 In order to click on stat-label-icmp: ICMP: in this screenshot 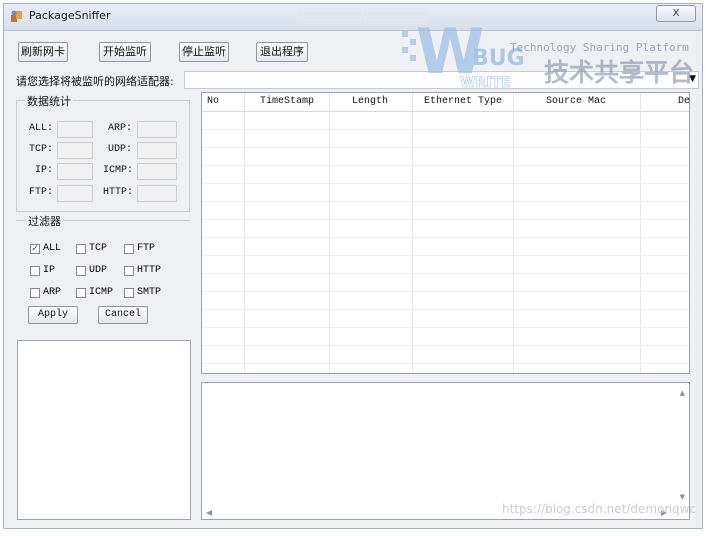, I will do `click(118, 170)`.